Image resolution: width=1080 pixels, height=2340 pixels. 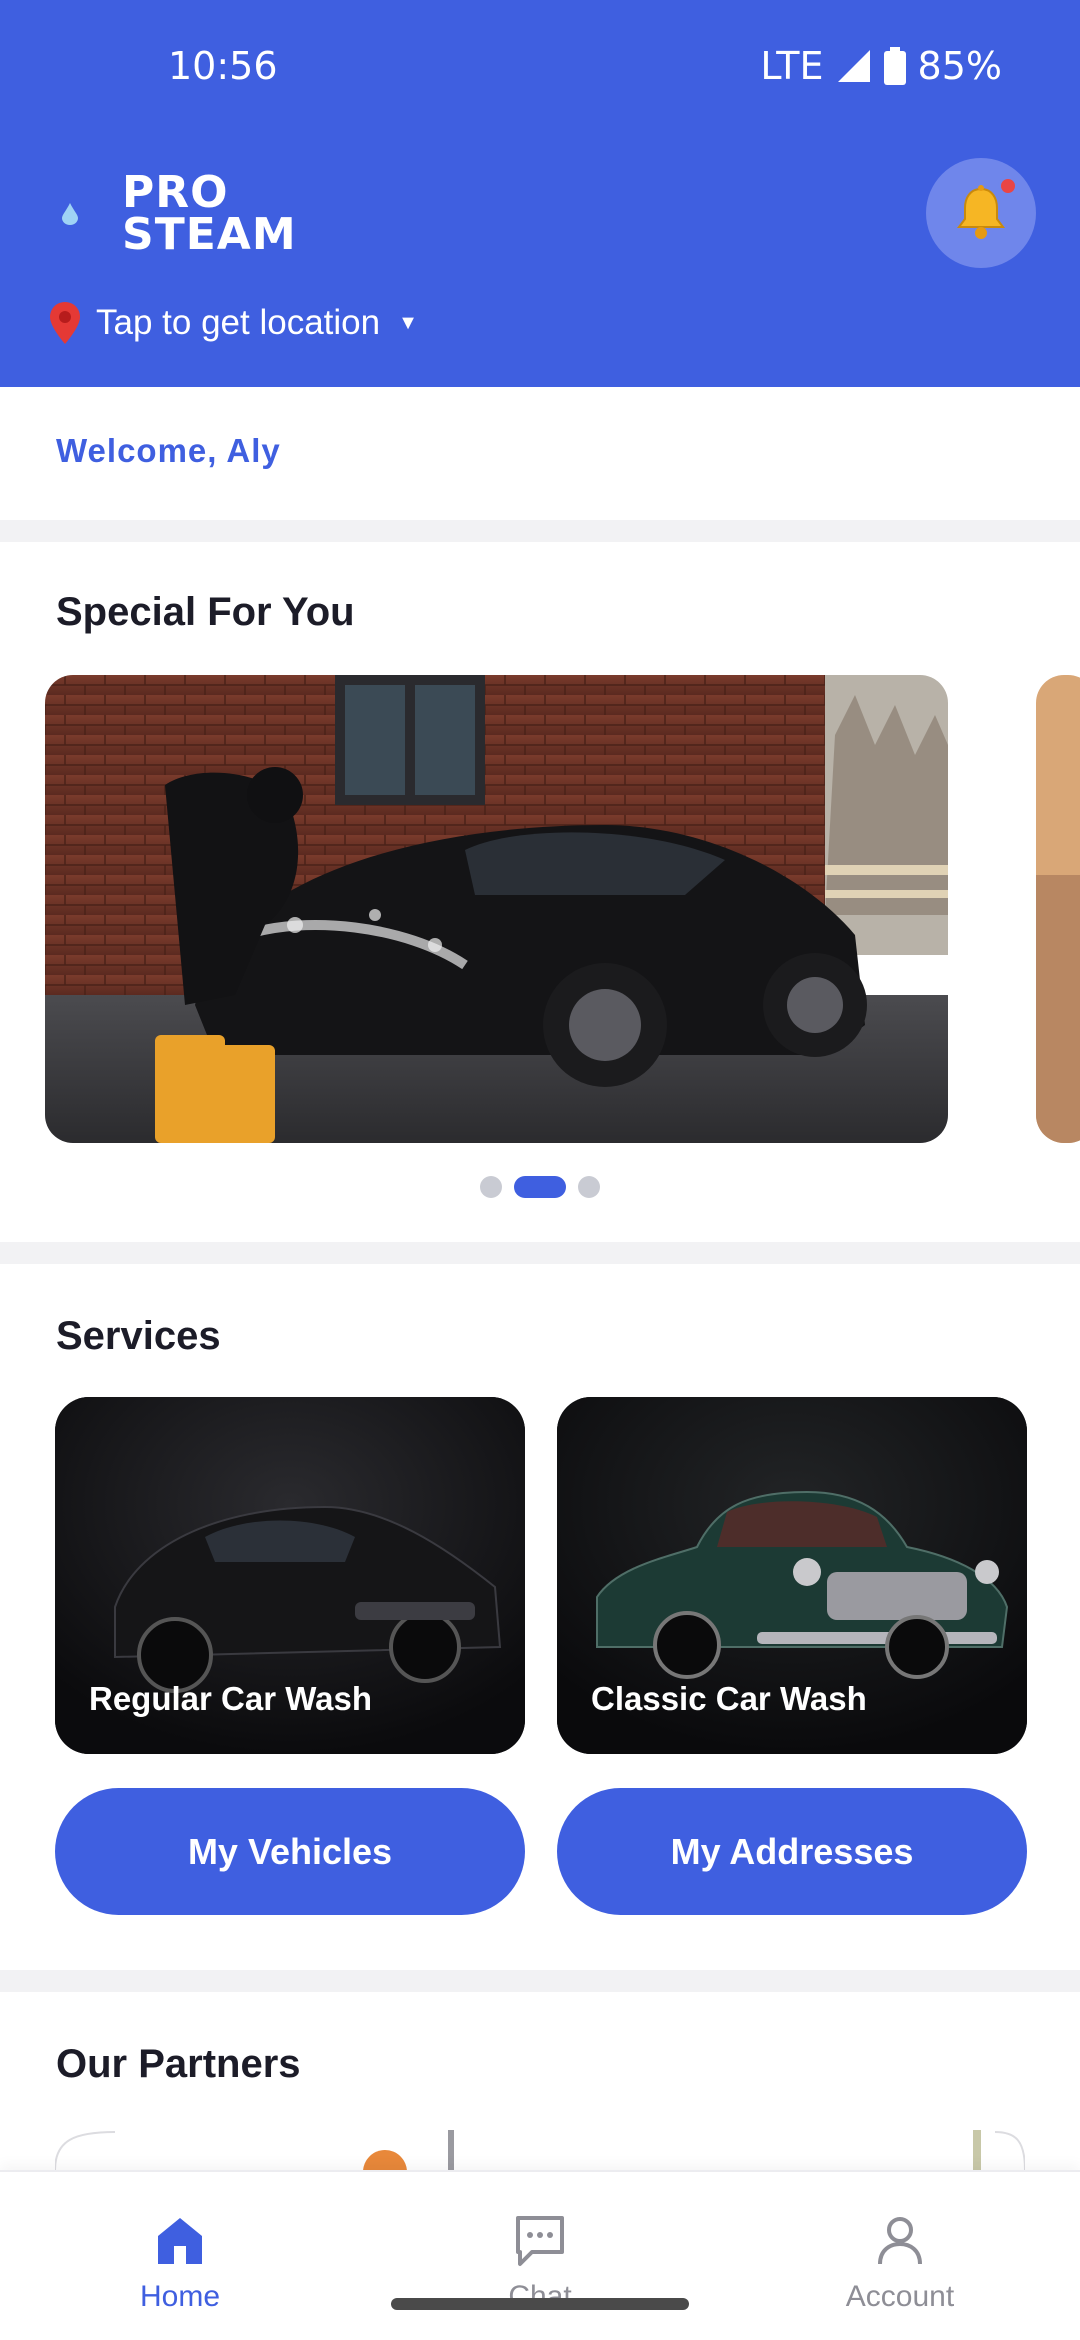 What do you see at coordinates (540, 2304) in the screenshot?
I see `system-home-indicator` at bounding box center [540, 2304].